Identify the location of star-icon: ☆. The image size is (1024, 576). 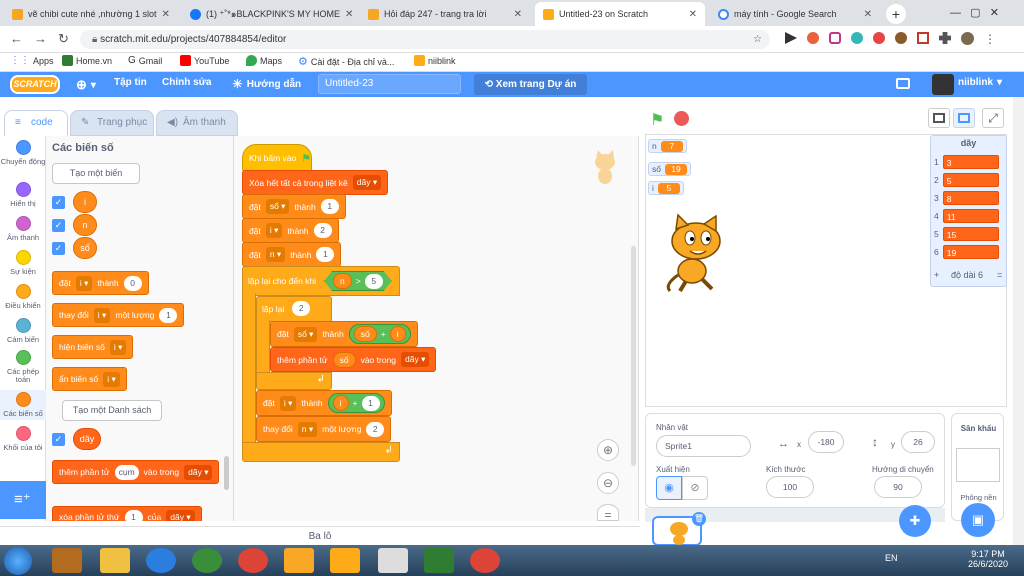
(757, 39).